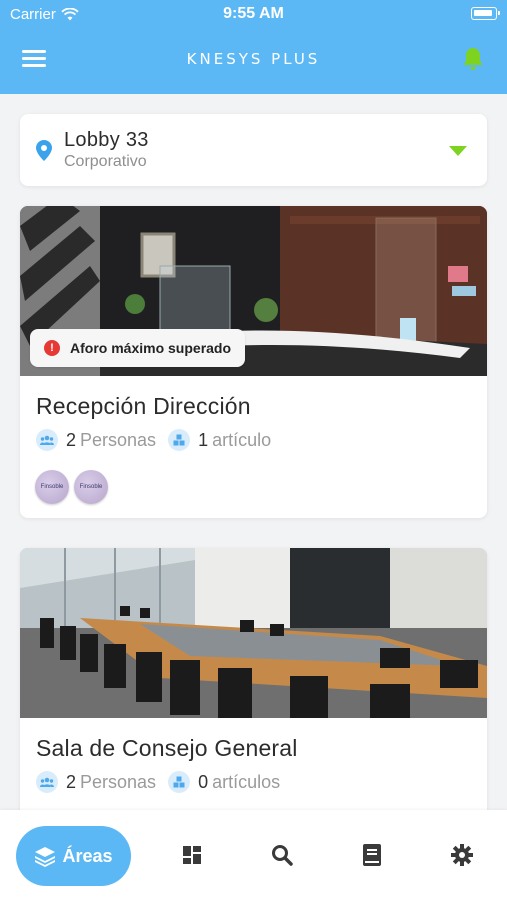  What do you see at coordinates (52, 348) in the screenshot?
I see `alert-icon: !` at bounding box center [52, 348].